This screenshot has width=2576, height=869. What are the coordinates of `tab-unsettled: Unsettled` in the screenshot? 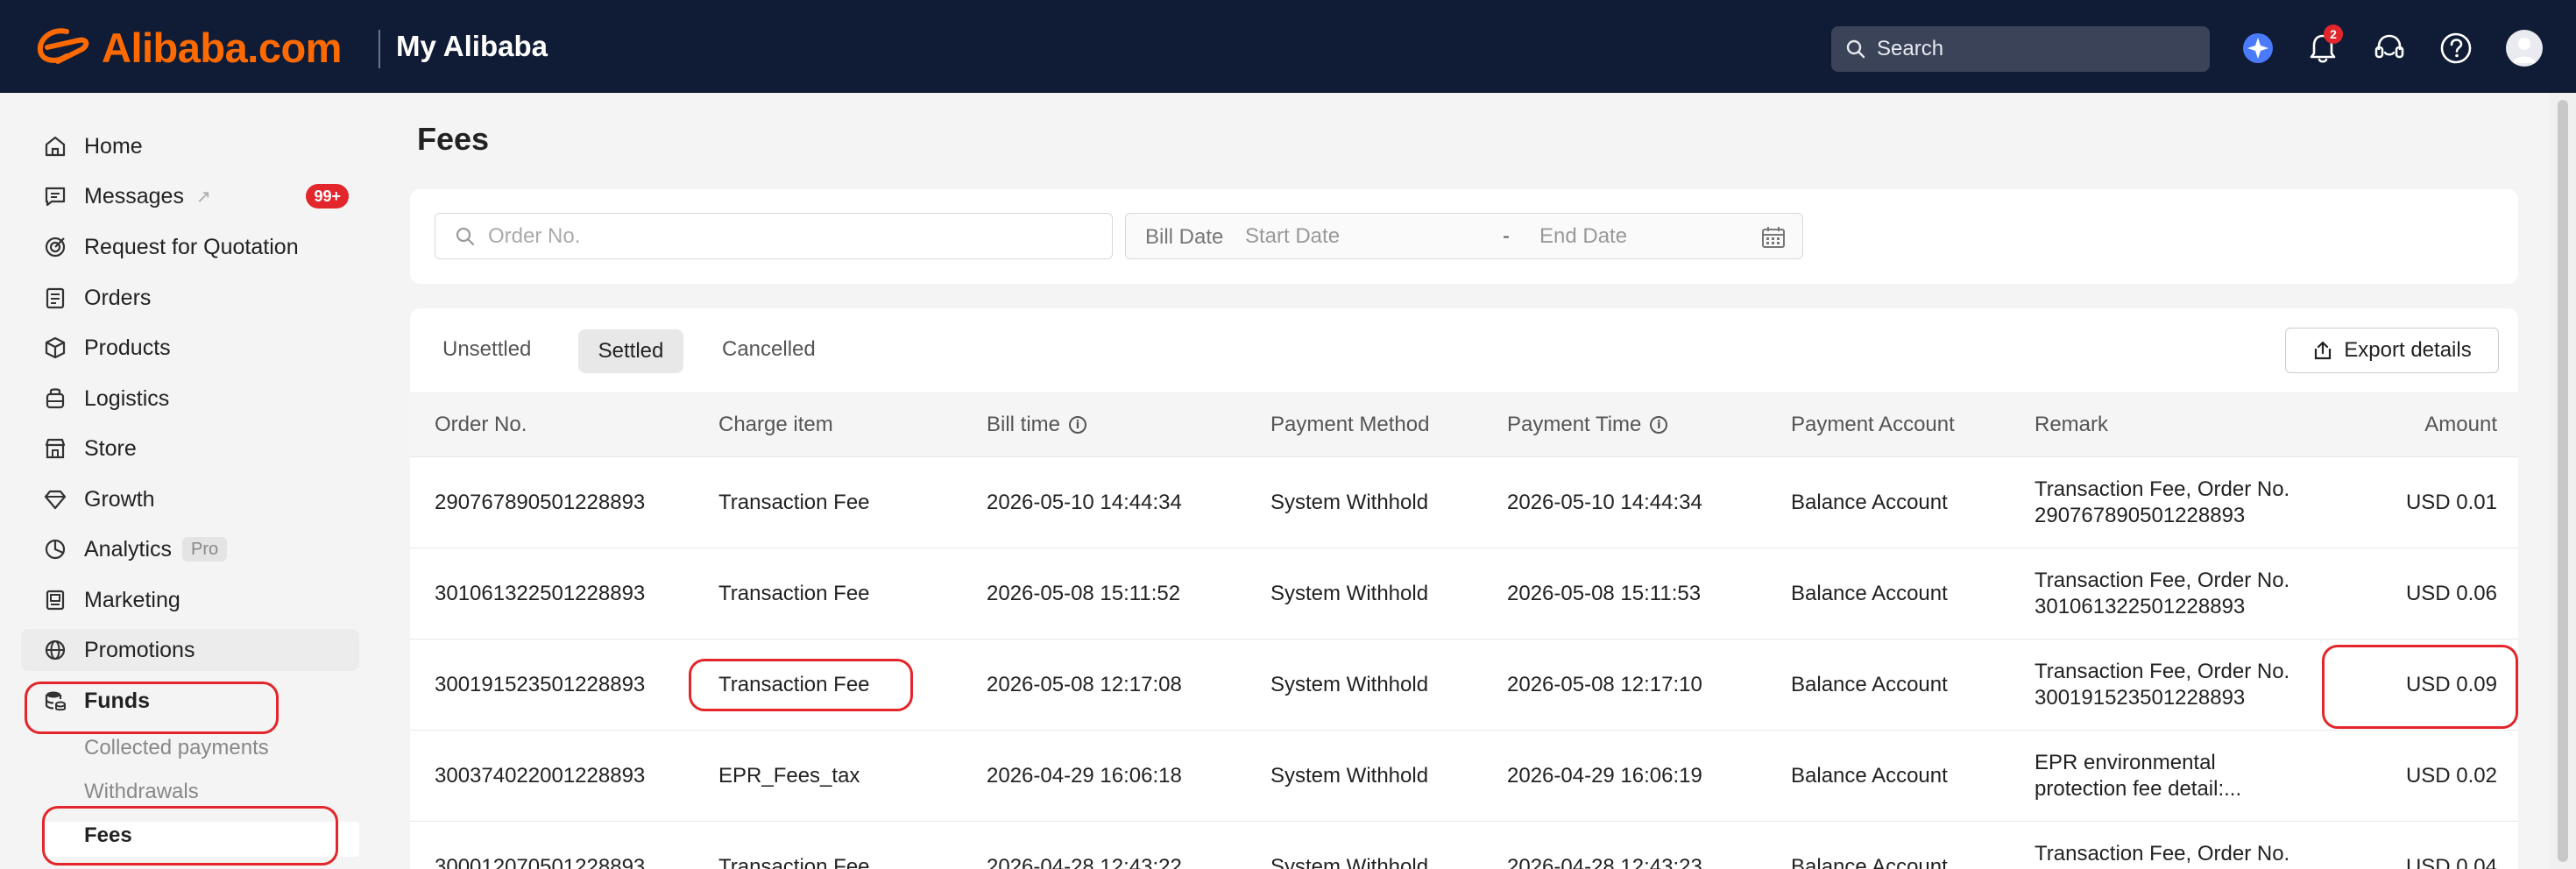 It's located at (486, 349).